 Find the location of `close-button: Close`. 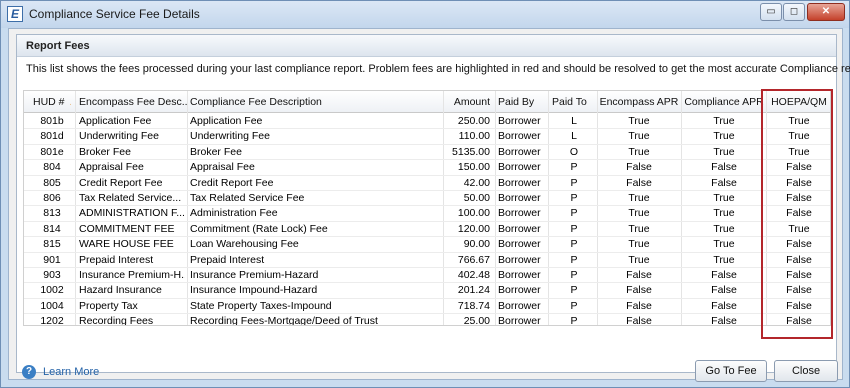

close-button: Close is located at coordinates (806, 371).